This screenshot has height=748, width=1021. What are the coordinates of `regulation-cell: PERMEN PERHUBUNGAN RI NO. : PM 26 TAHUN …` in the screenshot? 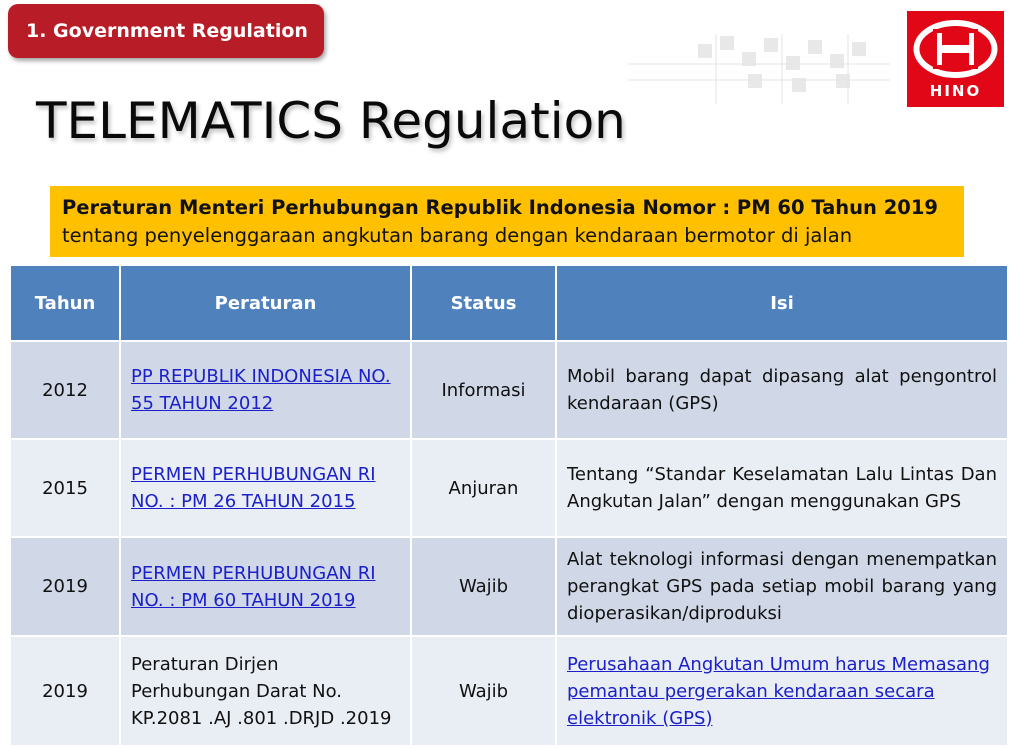 It's located at (265, 488).